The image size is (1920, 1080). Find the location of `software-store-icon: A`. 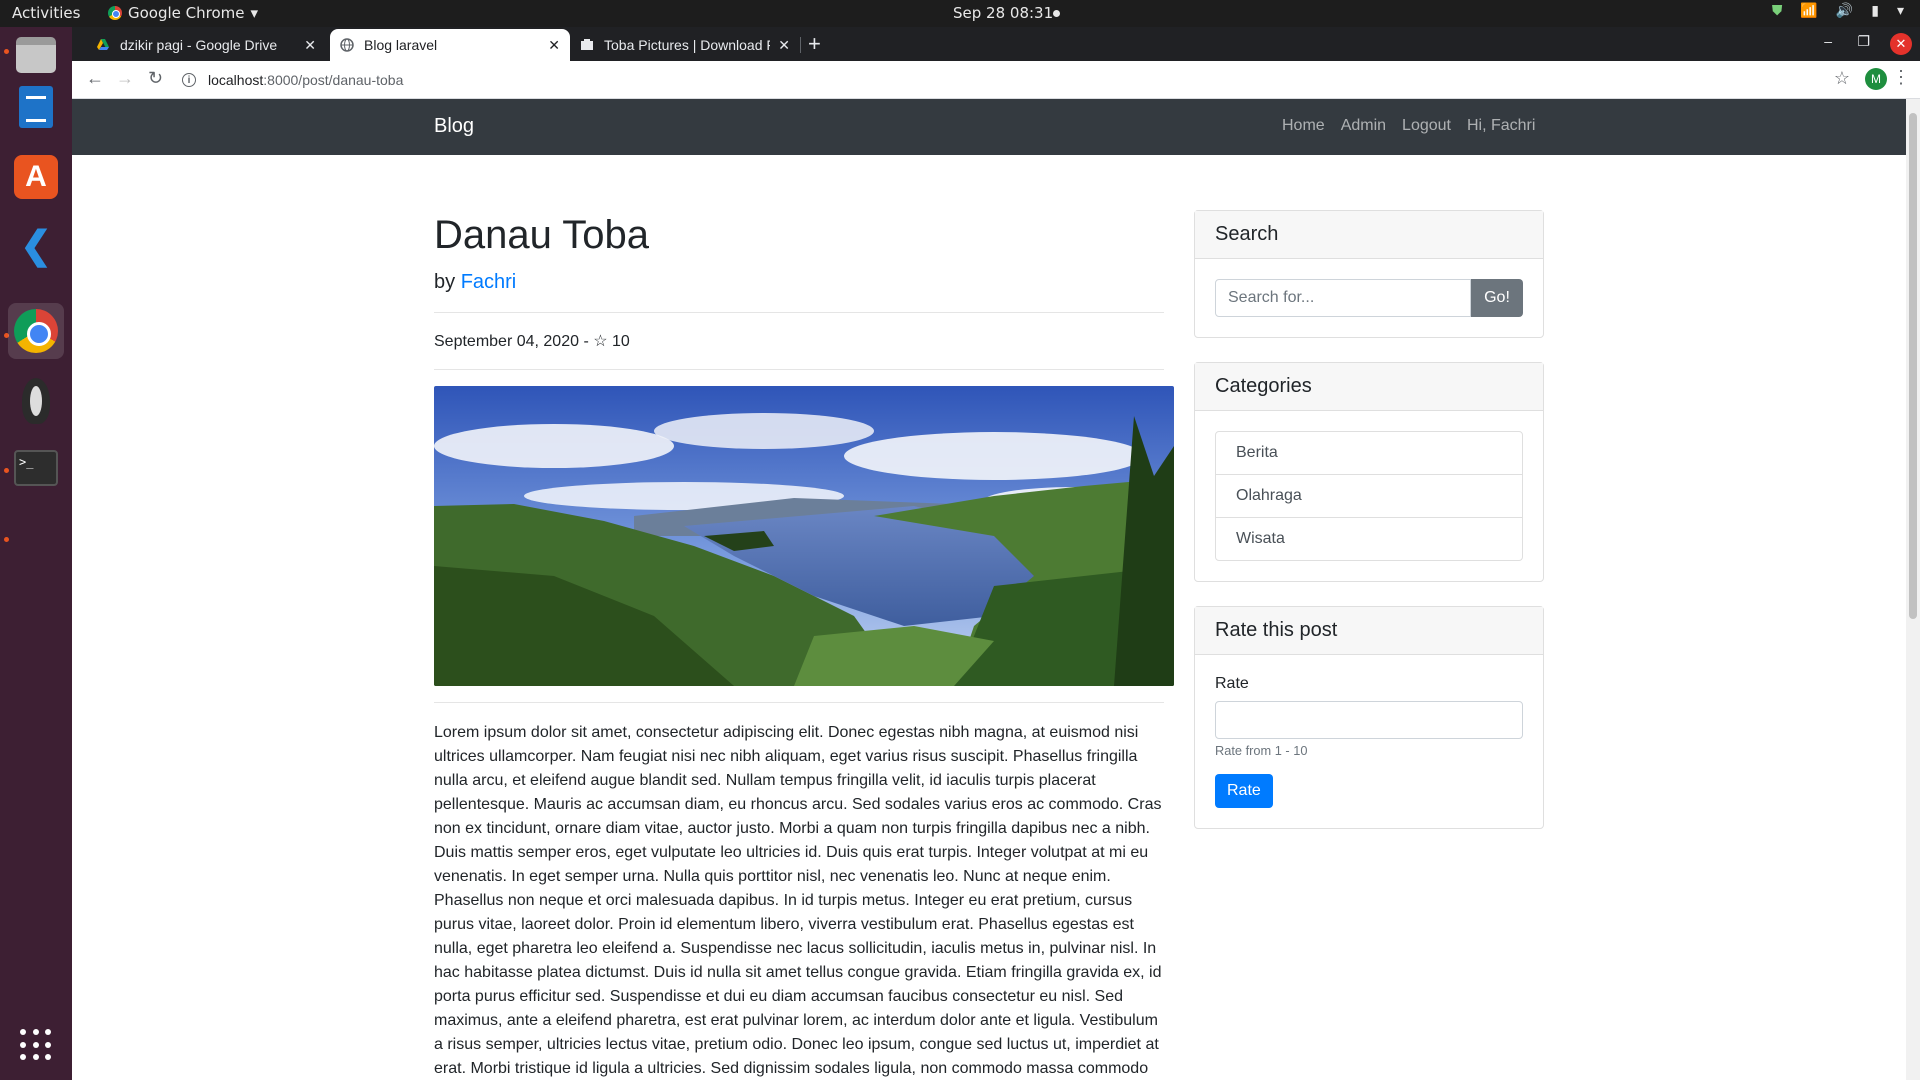

software-store-icon: A is located at coordinates (36, 177).